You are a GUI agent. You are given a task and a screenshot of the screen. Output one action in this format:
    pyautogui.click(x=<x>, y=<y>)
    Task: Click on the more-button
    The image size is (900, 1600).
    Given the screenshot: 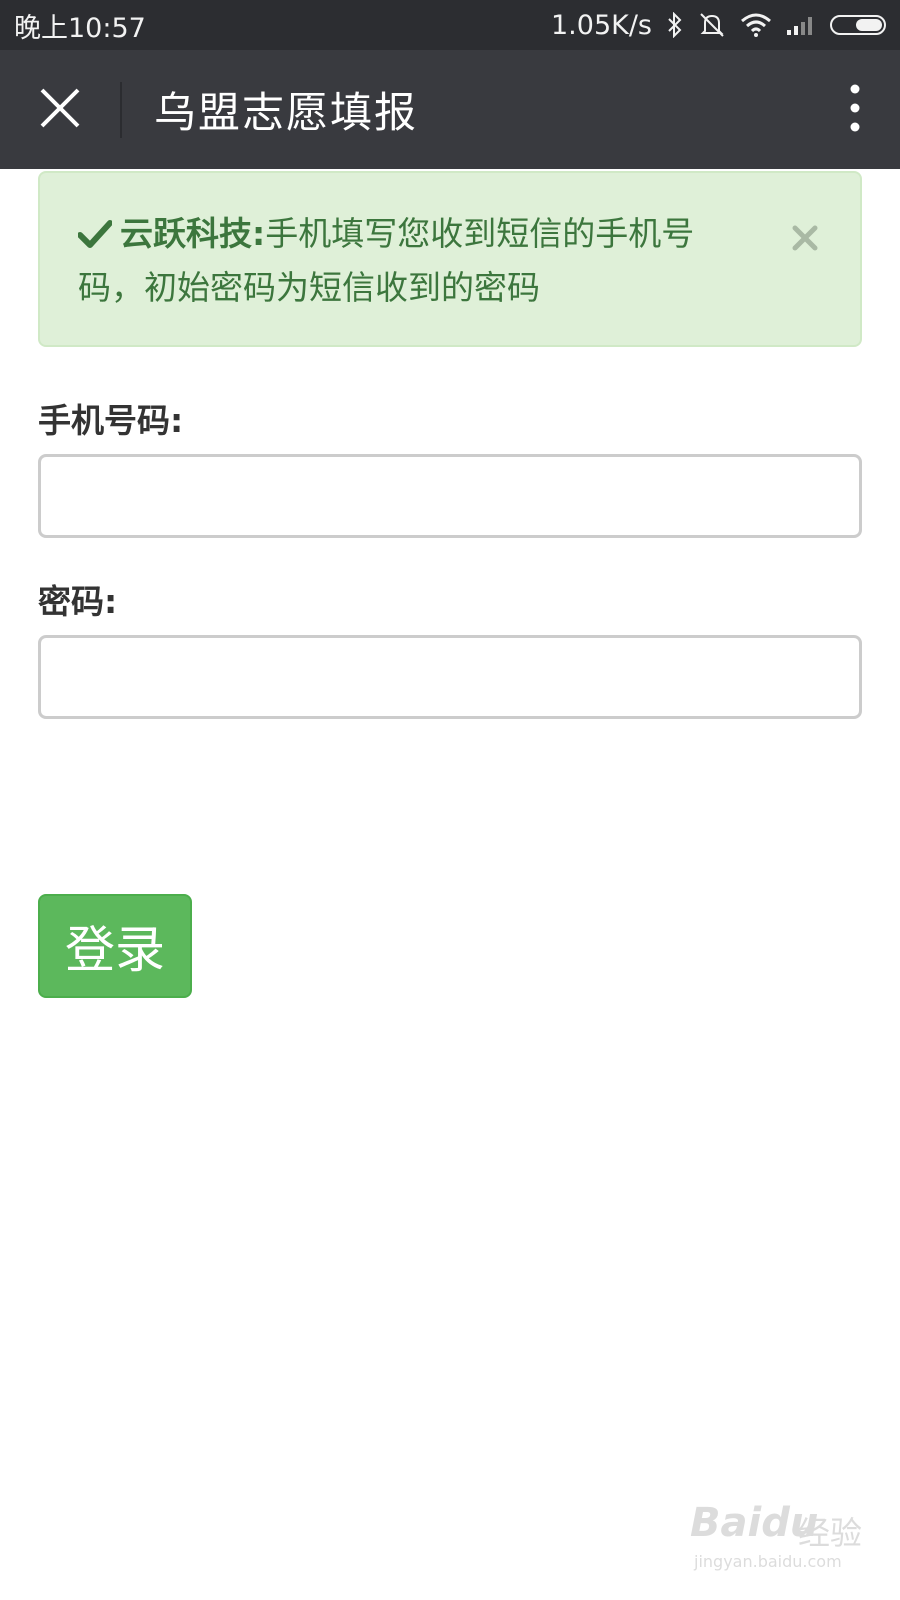 What is the action you would take?
    pyautogui.click(x=855, y=109)
    